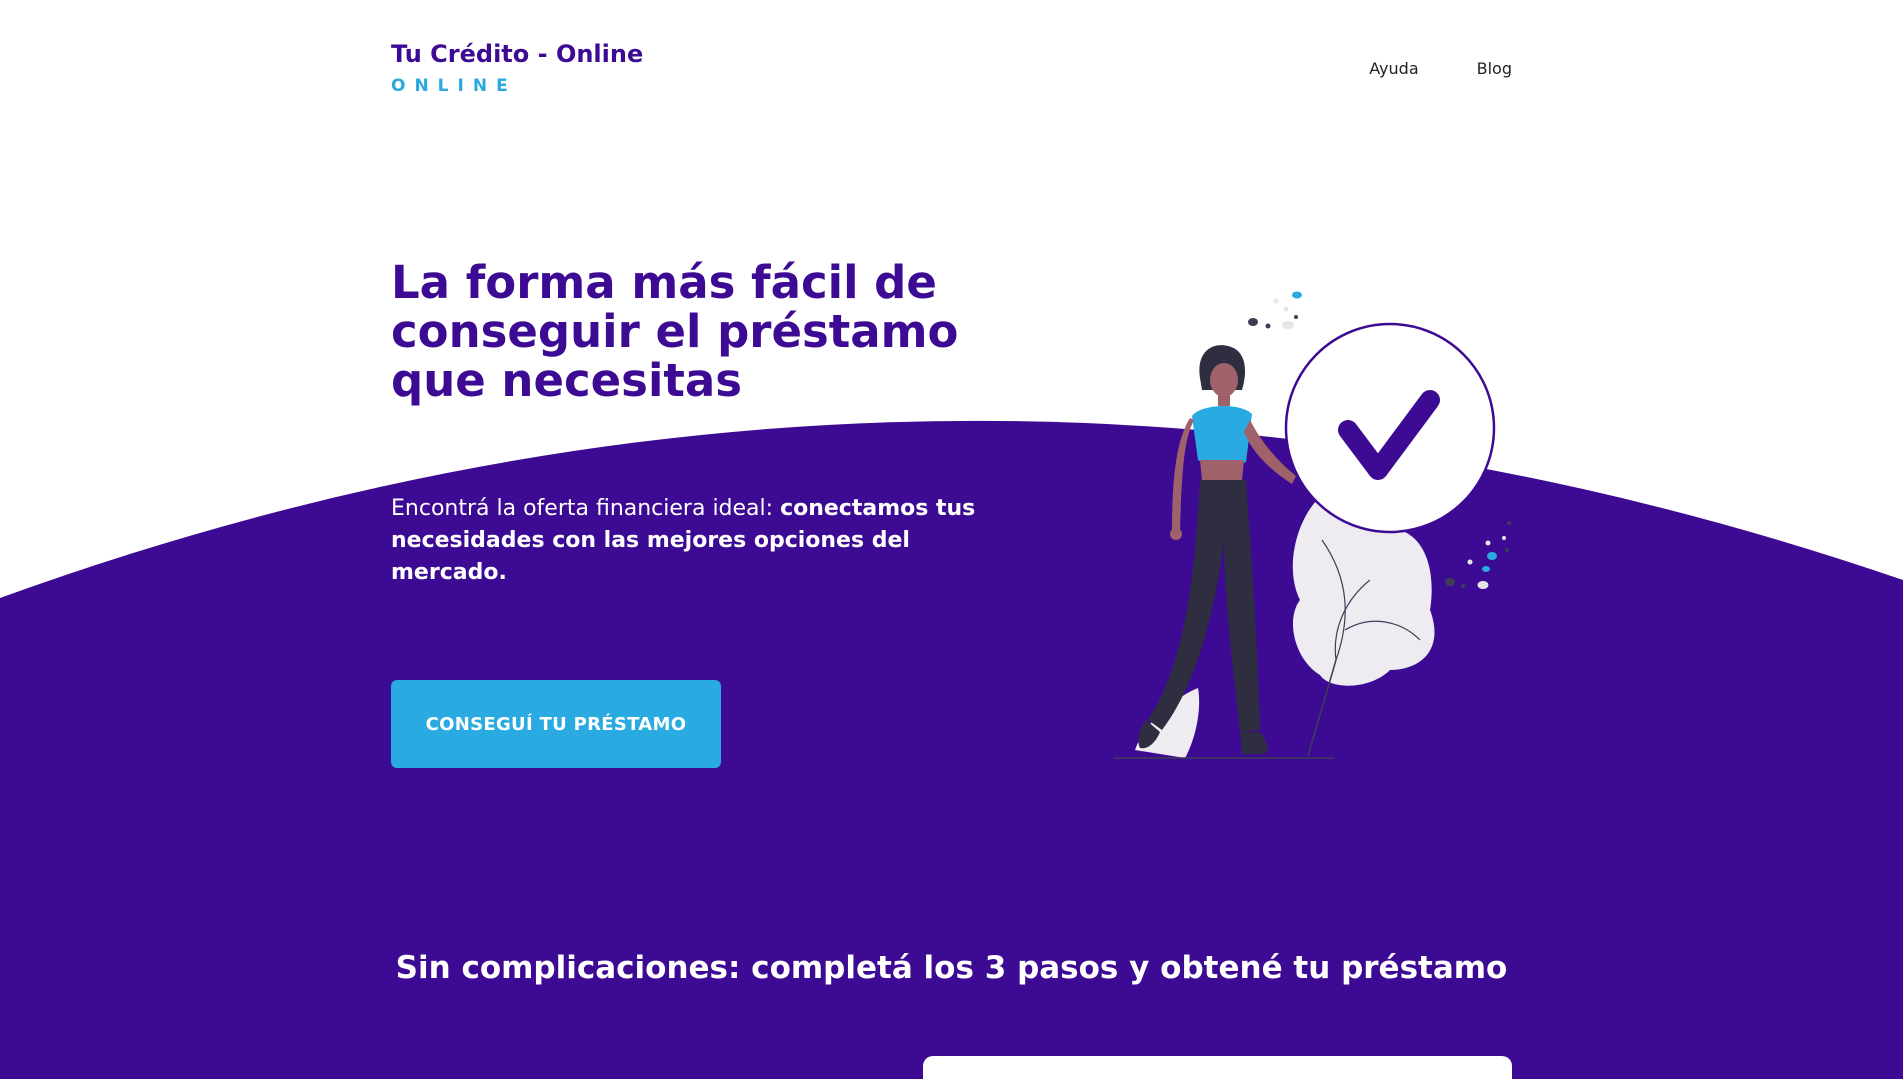 This screenshot has width=1903, height=1079. Describe the element at coordinates (1393, 68) in the screenshot. I see `nav-link-ayuda: Ayuda` at that location.